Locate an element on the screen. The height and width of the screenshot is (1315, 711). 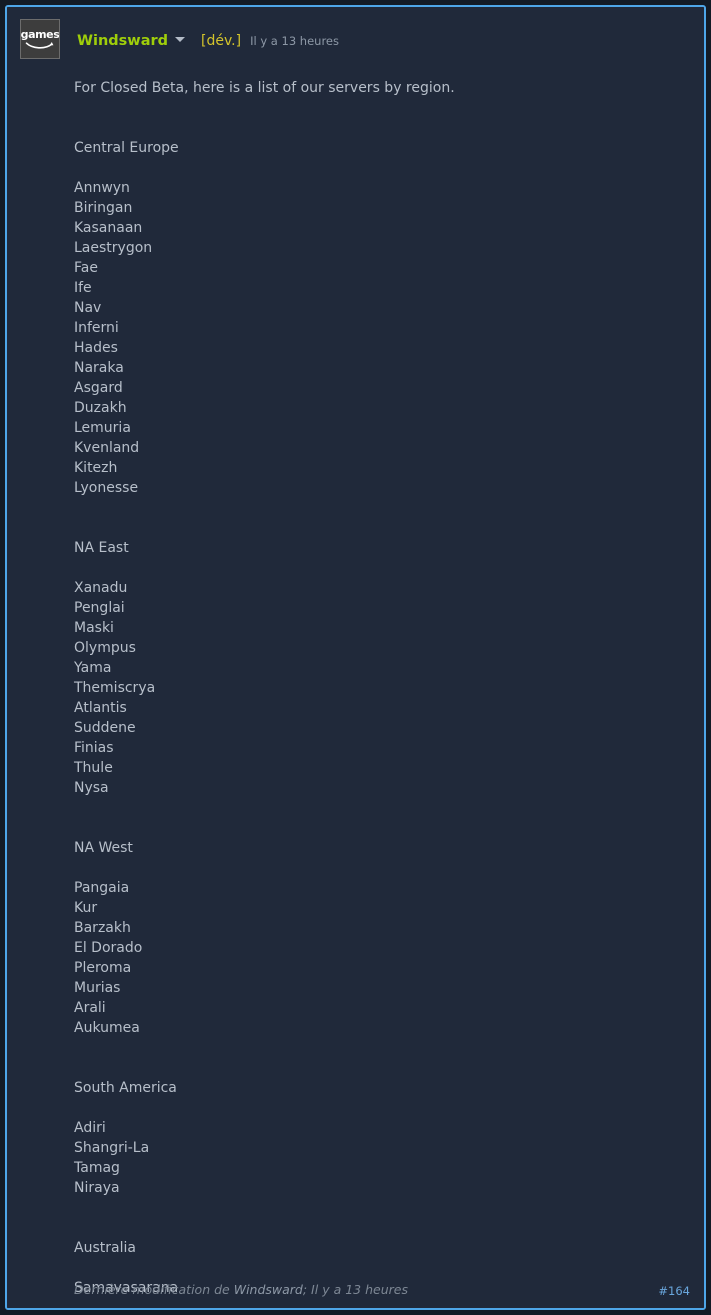
amazon-smile-icon is located at coordinates (39, 45).